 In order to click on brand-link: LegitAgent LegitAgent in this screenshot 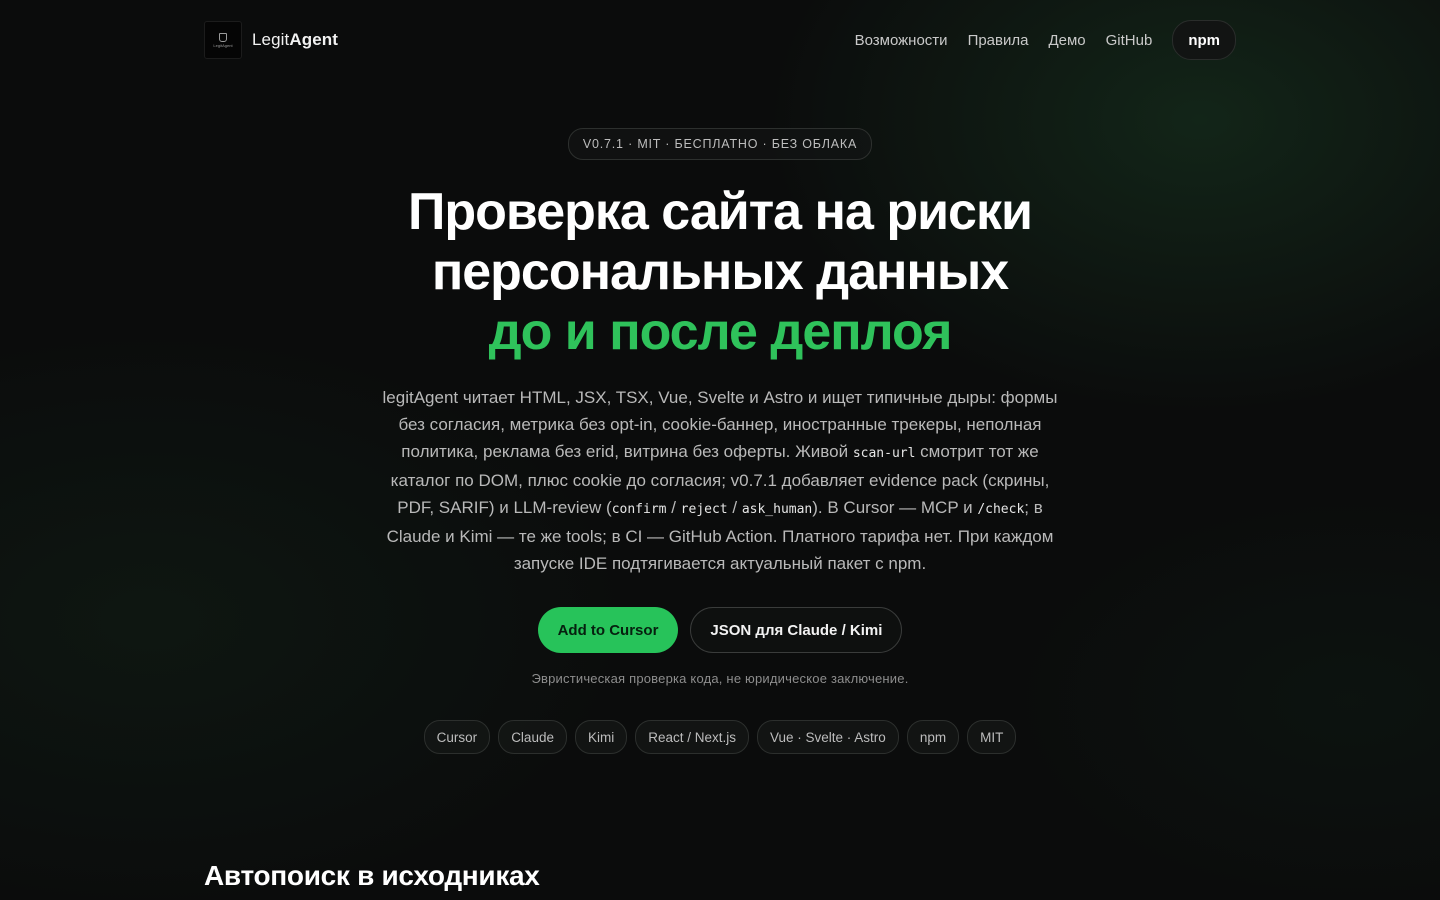, I will do `click(271, 40)`.